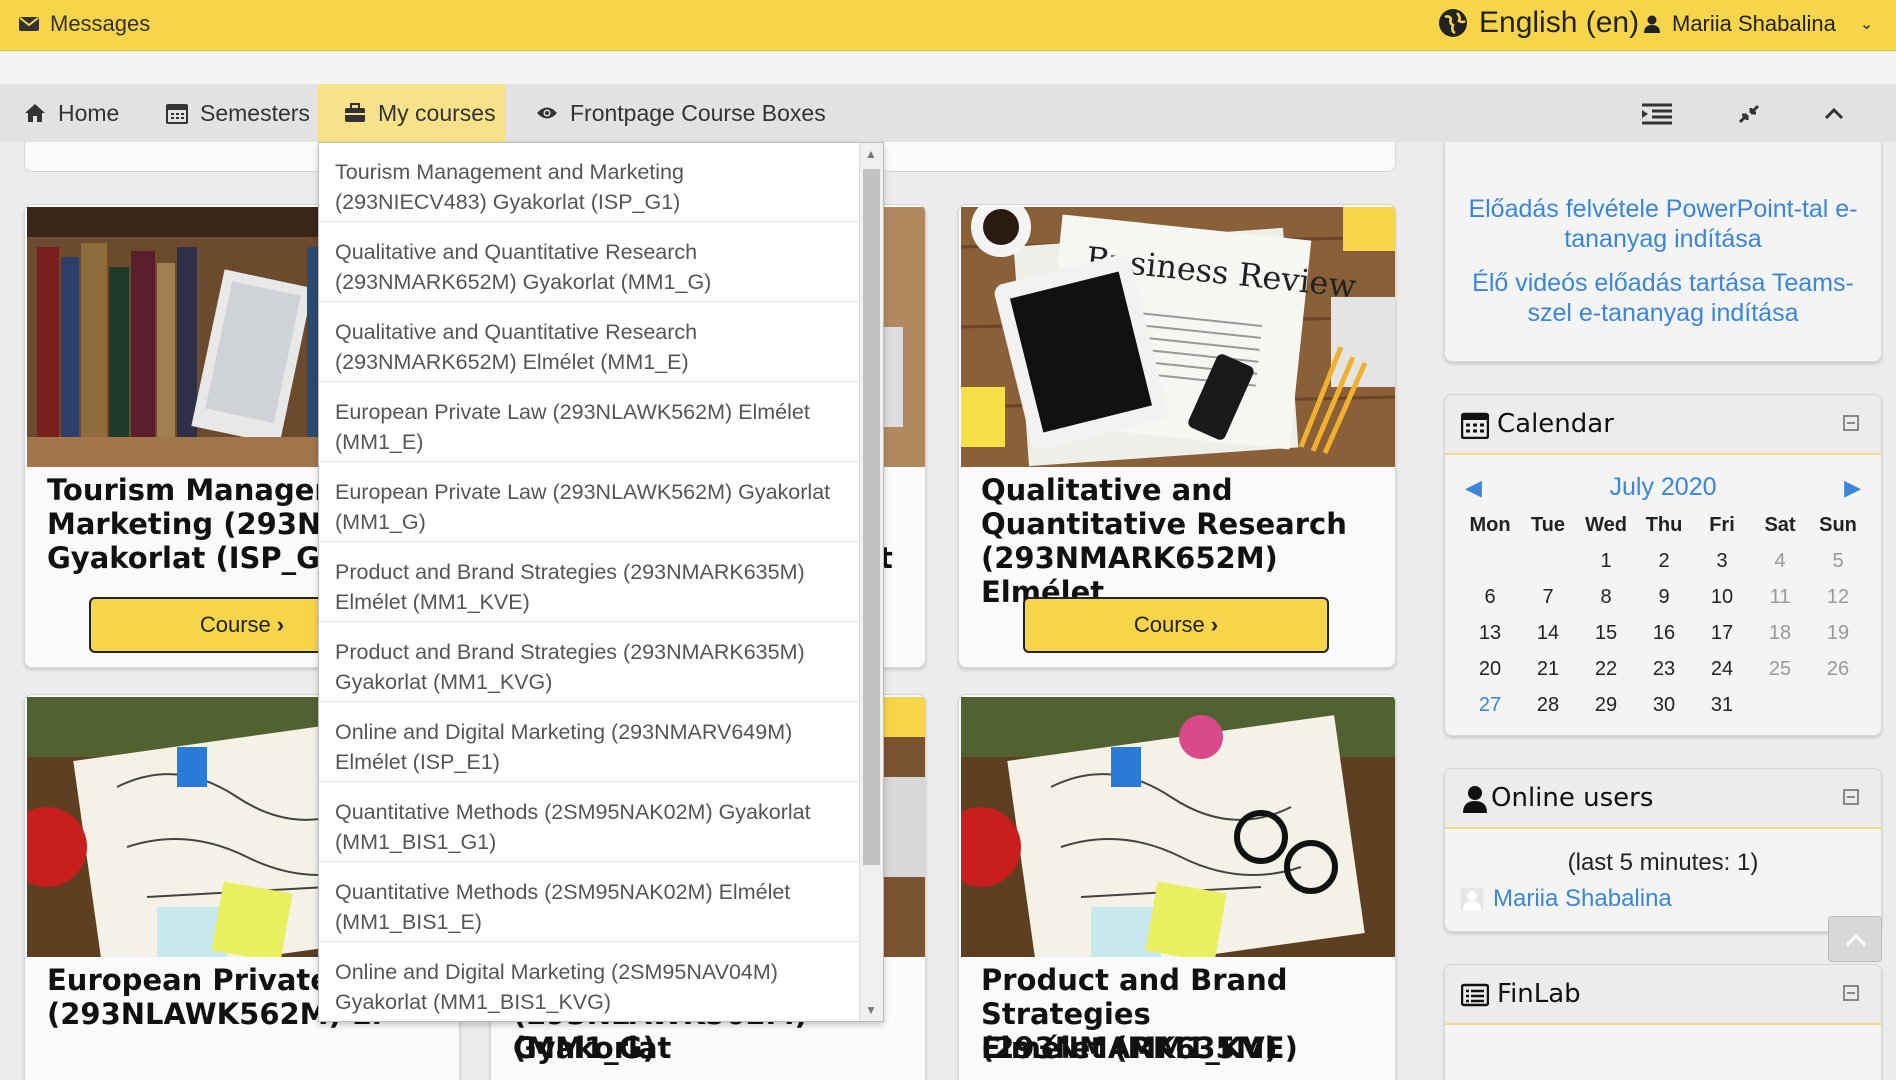 Image resolution: width=1896 pixels, height=1080 pixels. Describe the element at coordinates (1855, 939) in the screenshot. I see `back-to-top-button` at that location.